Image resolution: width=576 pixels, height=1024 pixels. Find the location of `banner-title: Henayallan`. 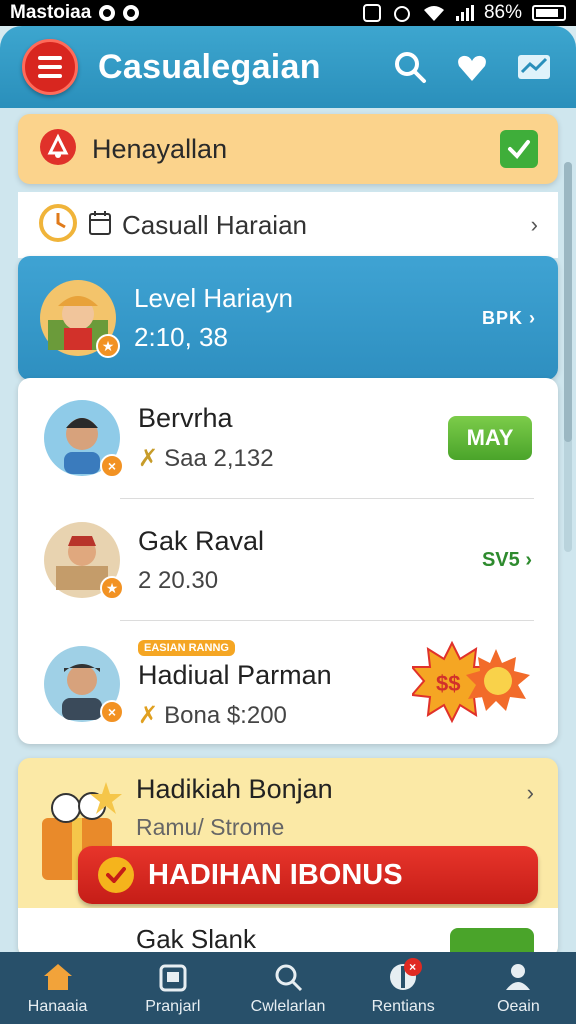

banner-title: Henayallan is located at coordinates (160, 148).